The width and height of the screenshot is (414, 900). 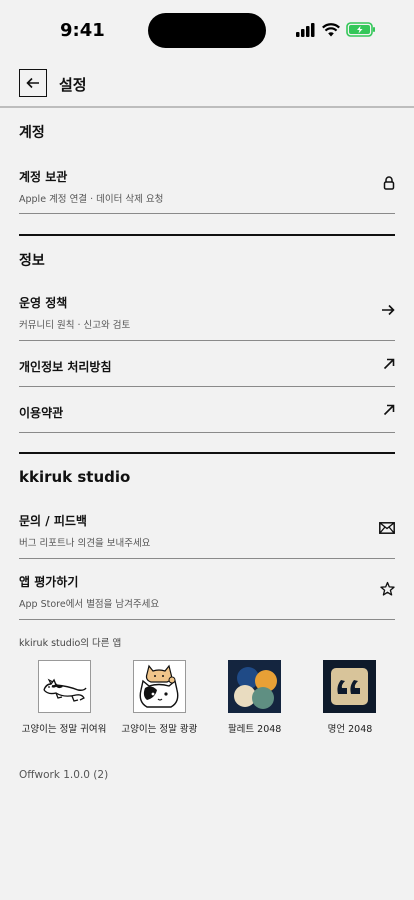 I want to click on battery-icon, so click(x=360, y=29).